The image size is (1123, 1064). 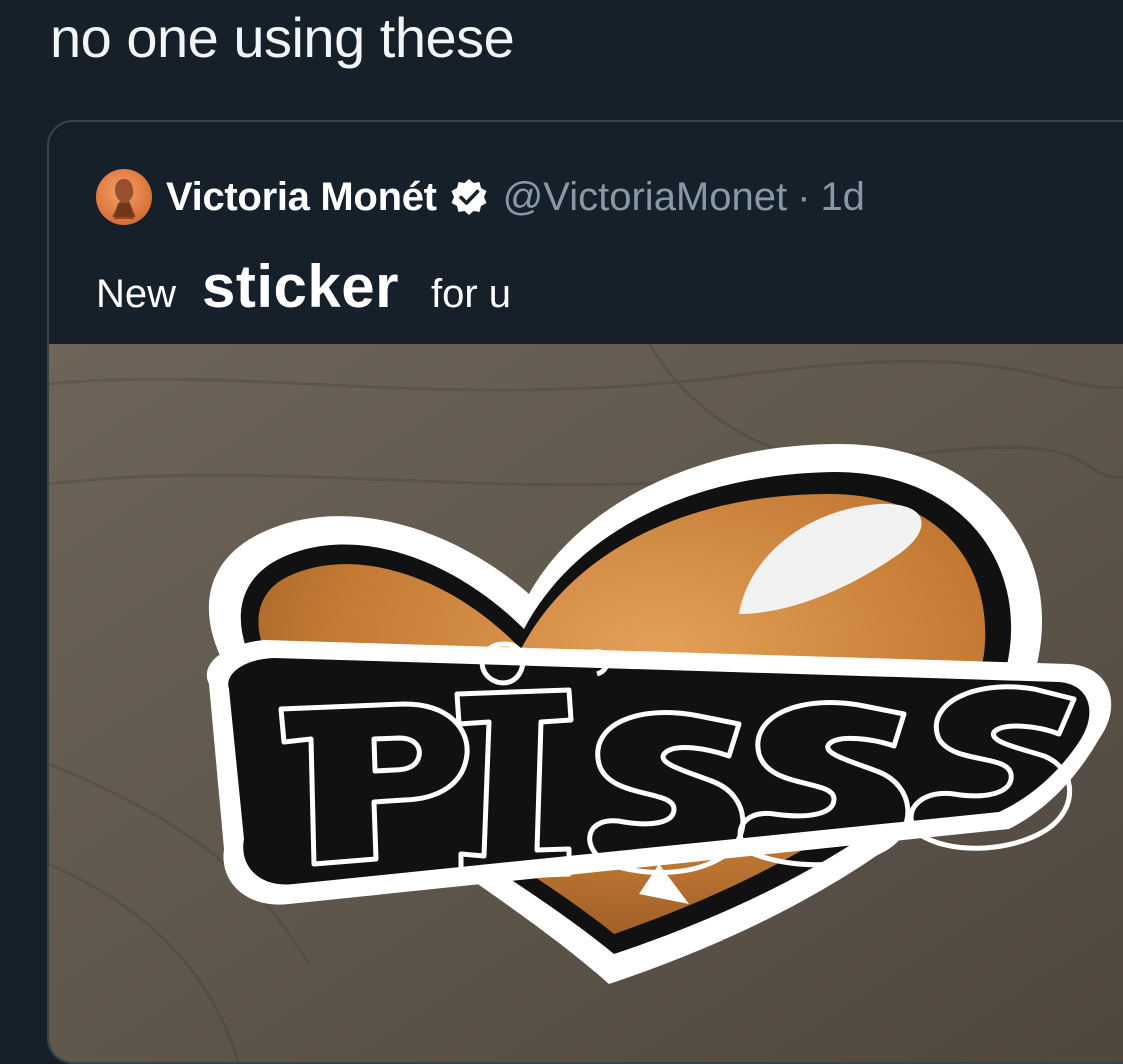 What do you see at coordinates (136, 294) in the screenshot?
I see `body-text-before: New` at bounding box center [136, 294].